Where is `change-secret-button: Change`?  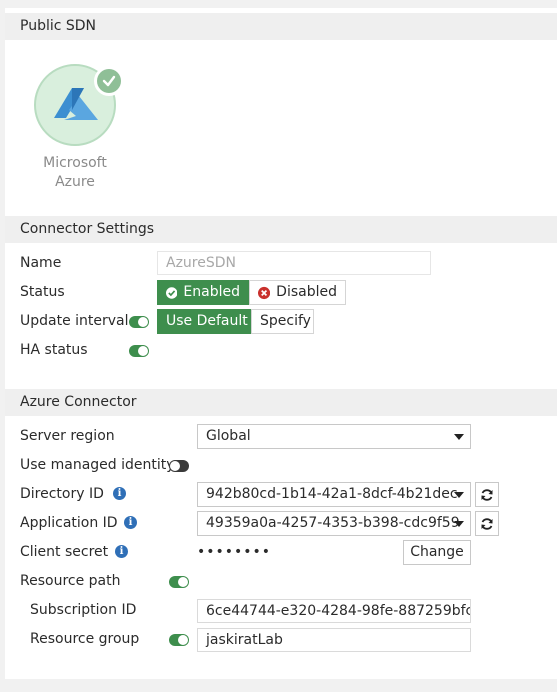 change-secret-button: Change is located at coordinates (437, 552).